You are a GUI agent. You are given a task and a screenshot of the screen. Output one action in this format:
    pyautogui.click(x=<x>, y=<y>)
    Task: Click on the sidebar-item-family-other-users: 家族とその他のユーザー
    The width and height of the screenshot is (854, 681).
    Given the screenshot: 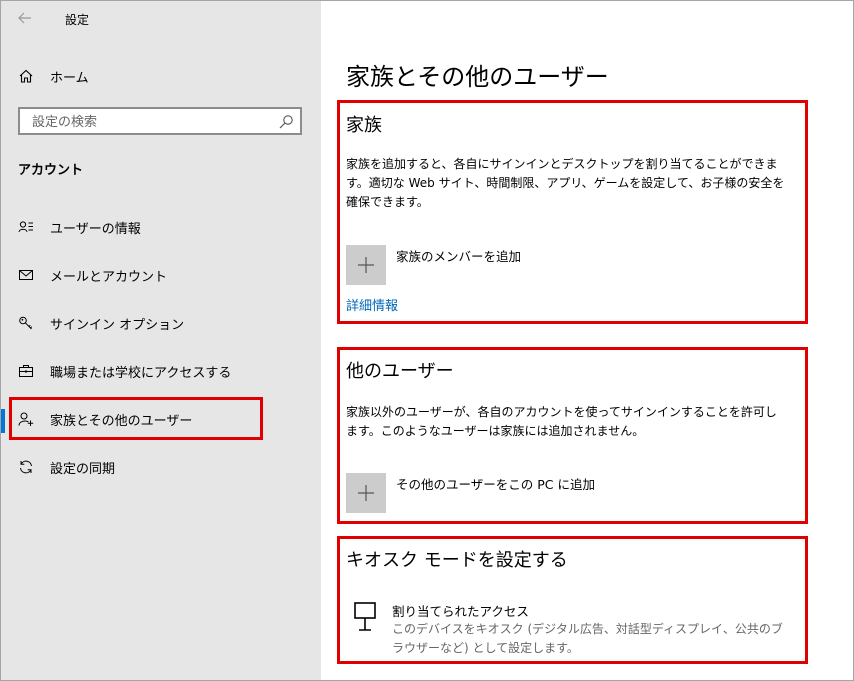 What is the action you would take?
    pyautogui.click(x=161, y=418)
    